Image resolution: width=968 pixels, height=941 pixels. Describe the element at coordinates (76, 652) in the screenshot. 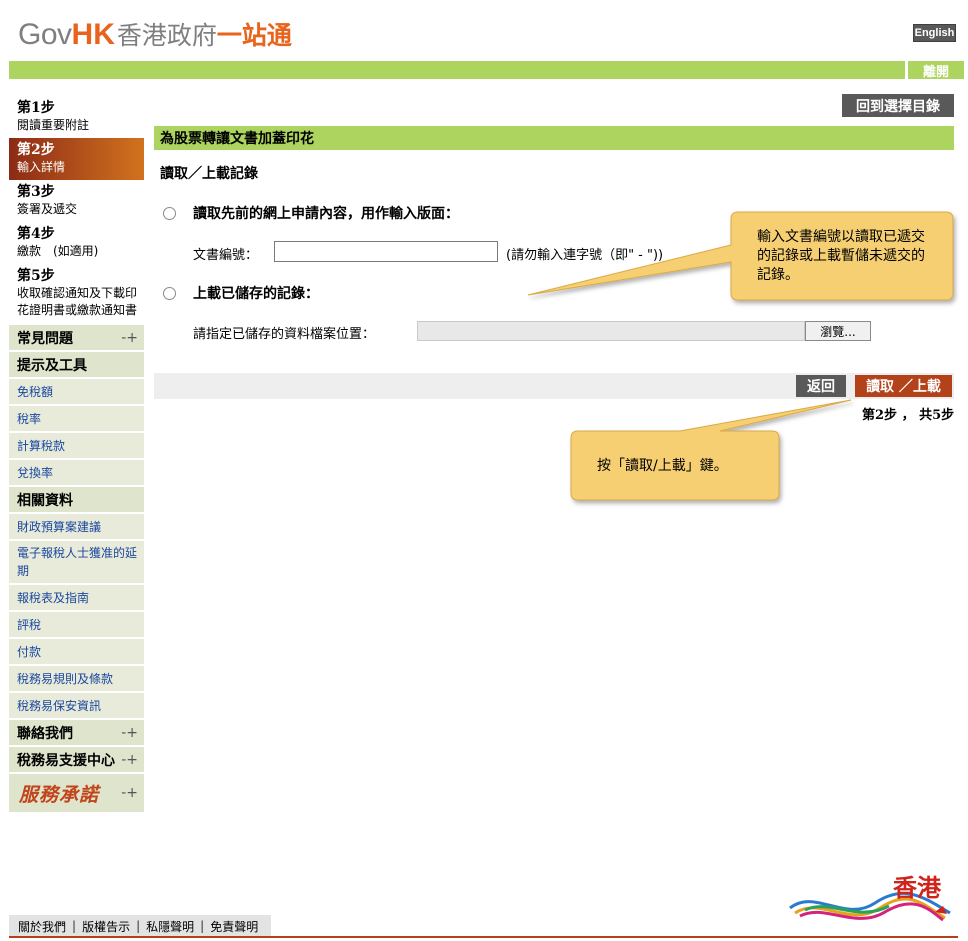

I see `sidebar-item-payment: 付款` at that location.